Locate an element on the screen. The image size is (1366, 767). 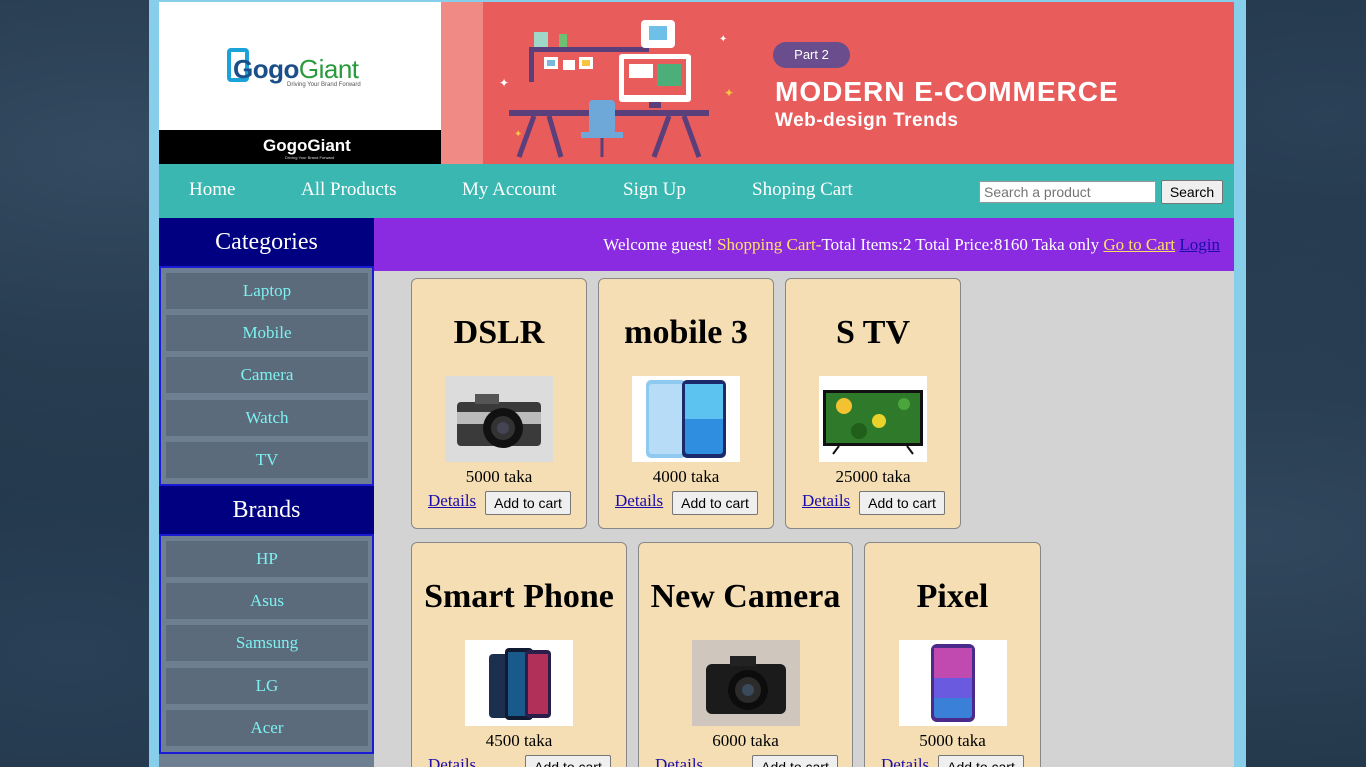
product-card-mobile-3: mobile 3 4000 taka Details Add to cart is located at coordinates (686, 403).